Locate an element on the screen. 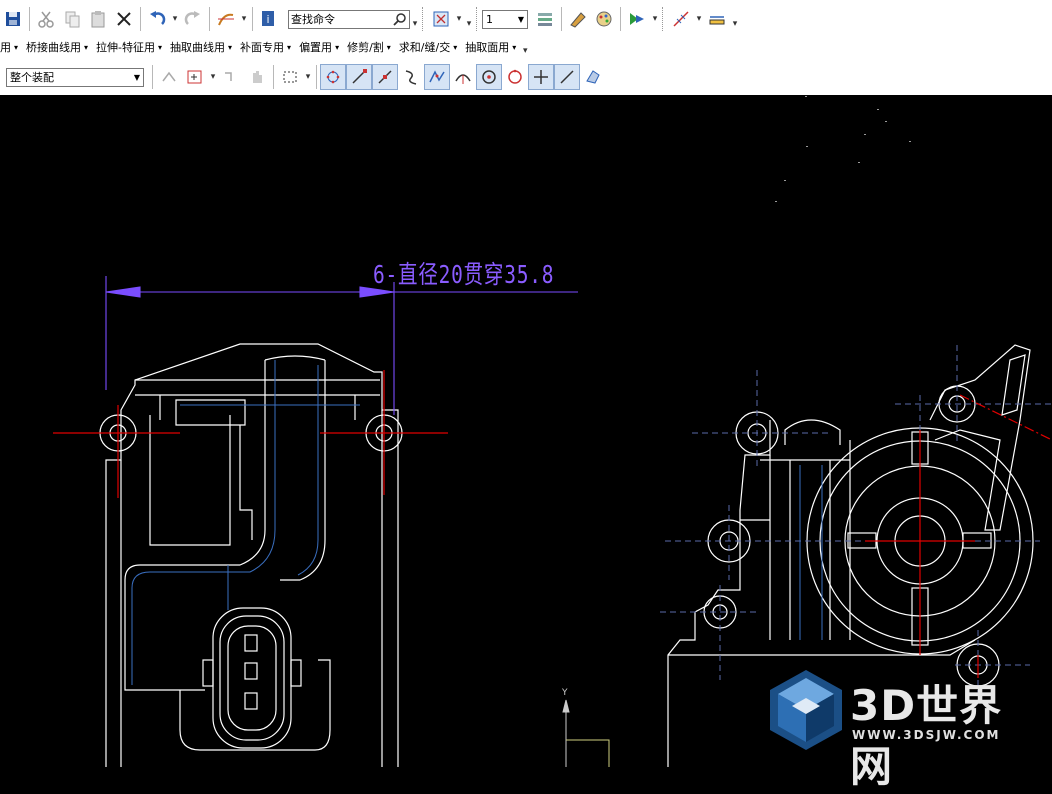 The width and height of the screenshot is (1052, 794). right-column-outer is located at coordinates (810, 540).